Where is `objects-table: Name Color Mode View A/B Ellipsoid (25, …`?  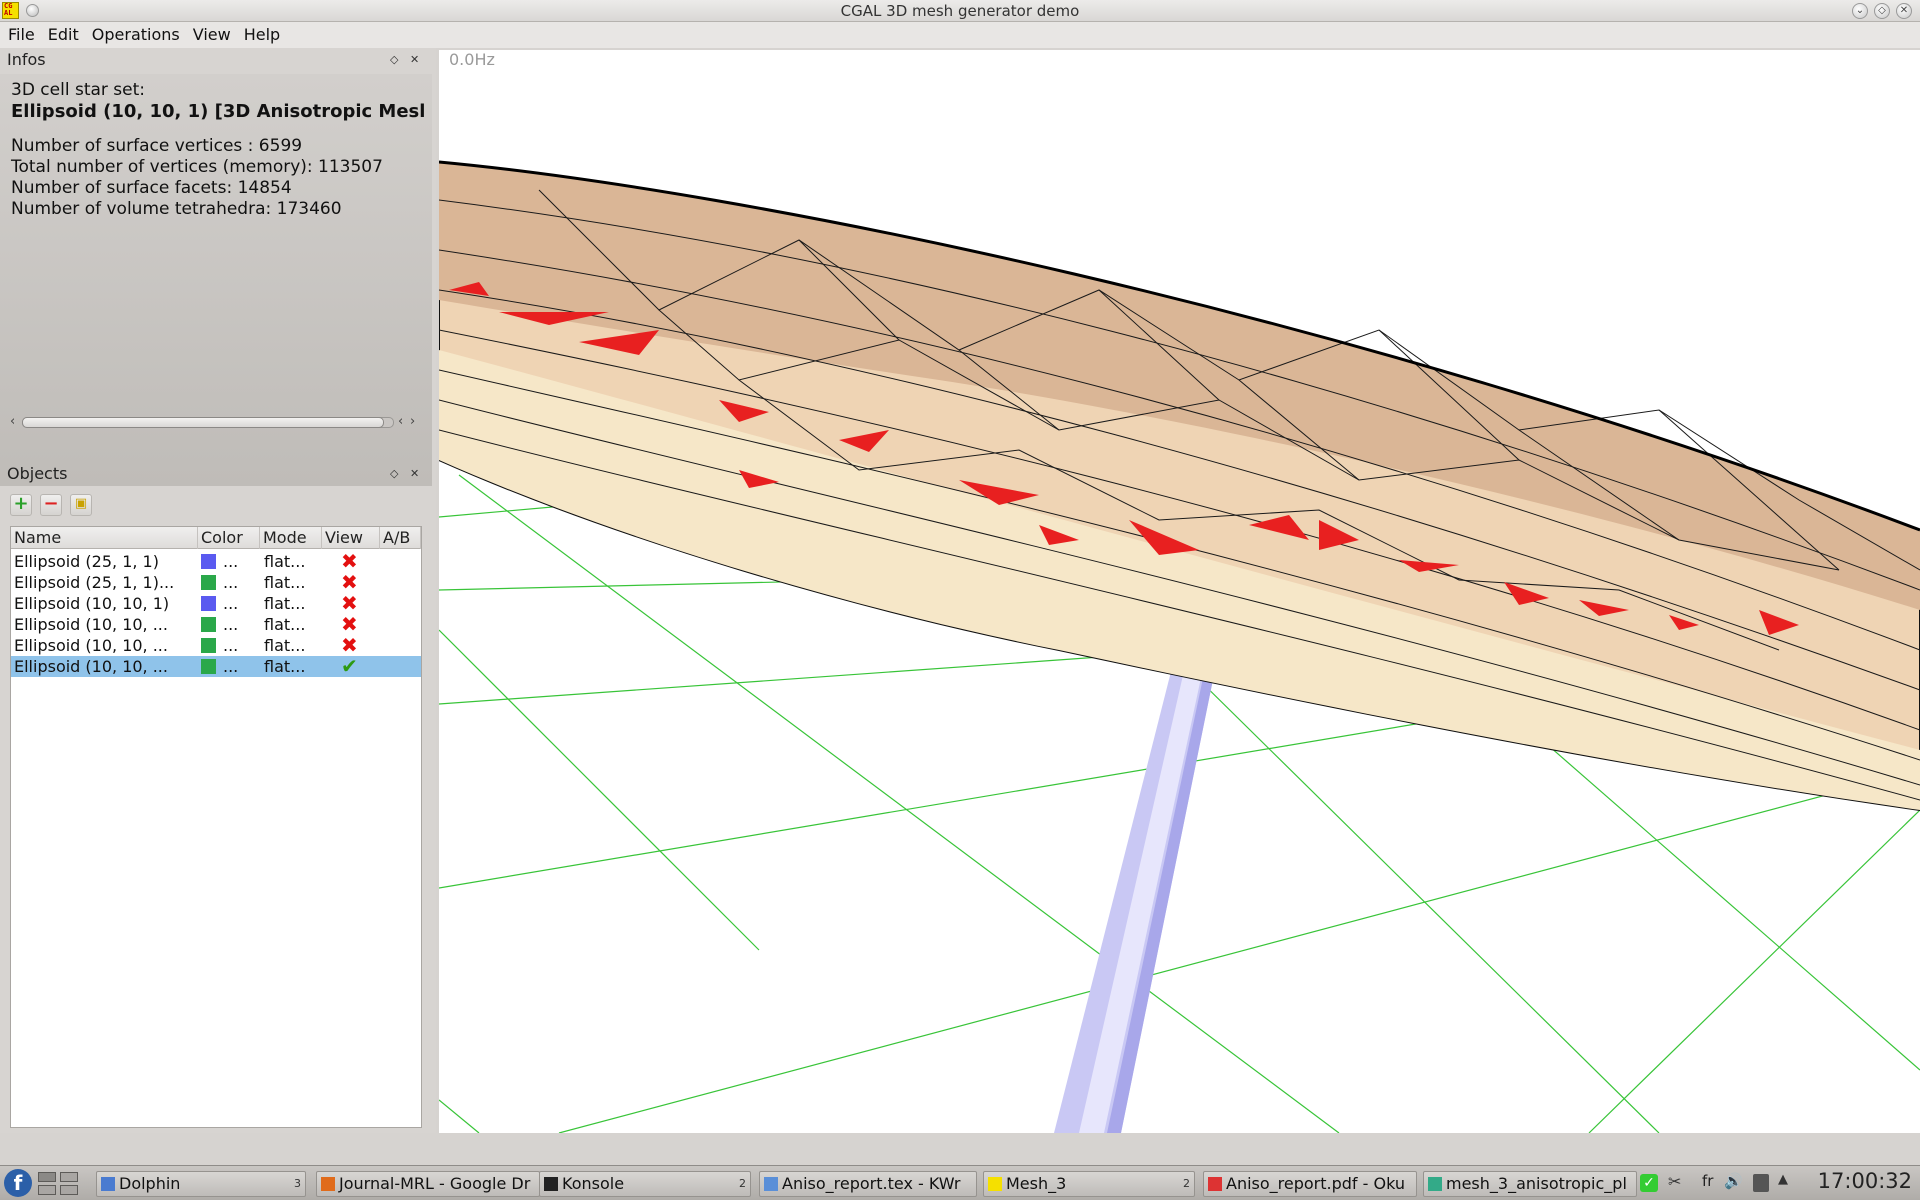
objects-table: Name Color Mode View A/B Ellipsoid (25, … is located at coordinates (216, 827).